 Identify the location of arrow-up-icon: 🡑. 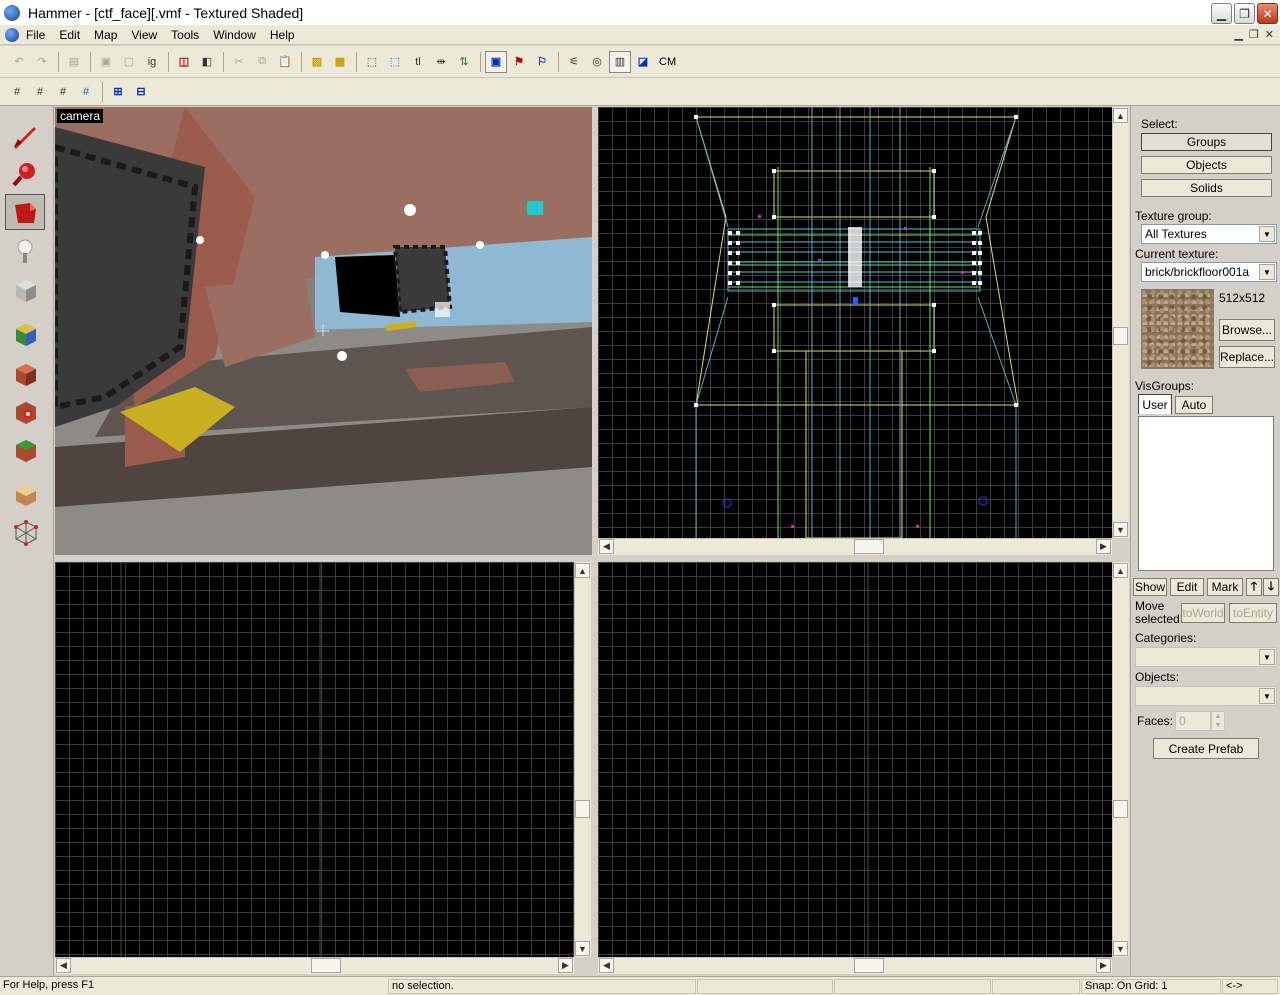
(1254, 587).